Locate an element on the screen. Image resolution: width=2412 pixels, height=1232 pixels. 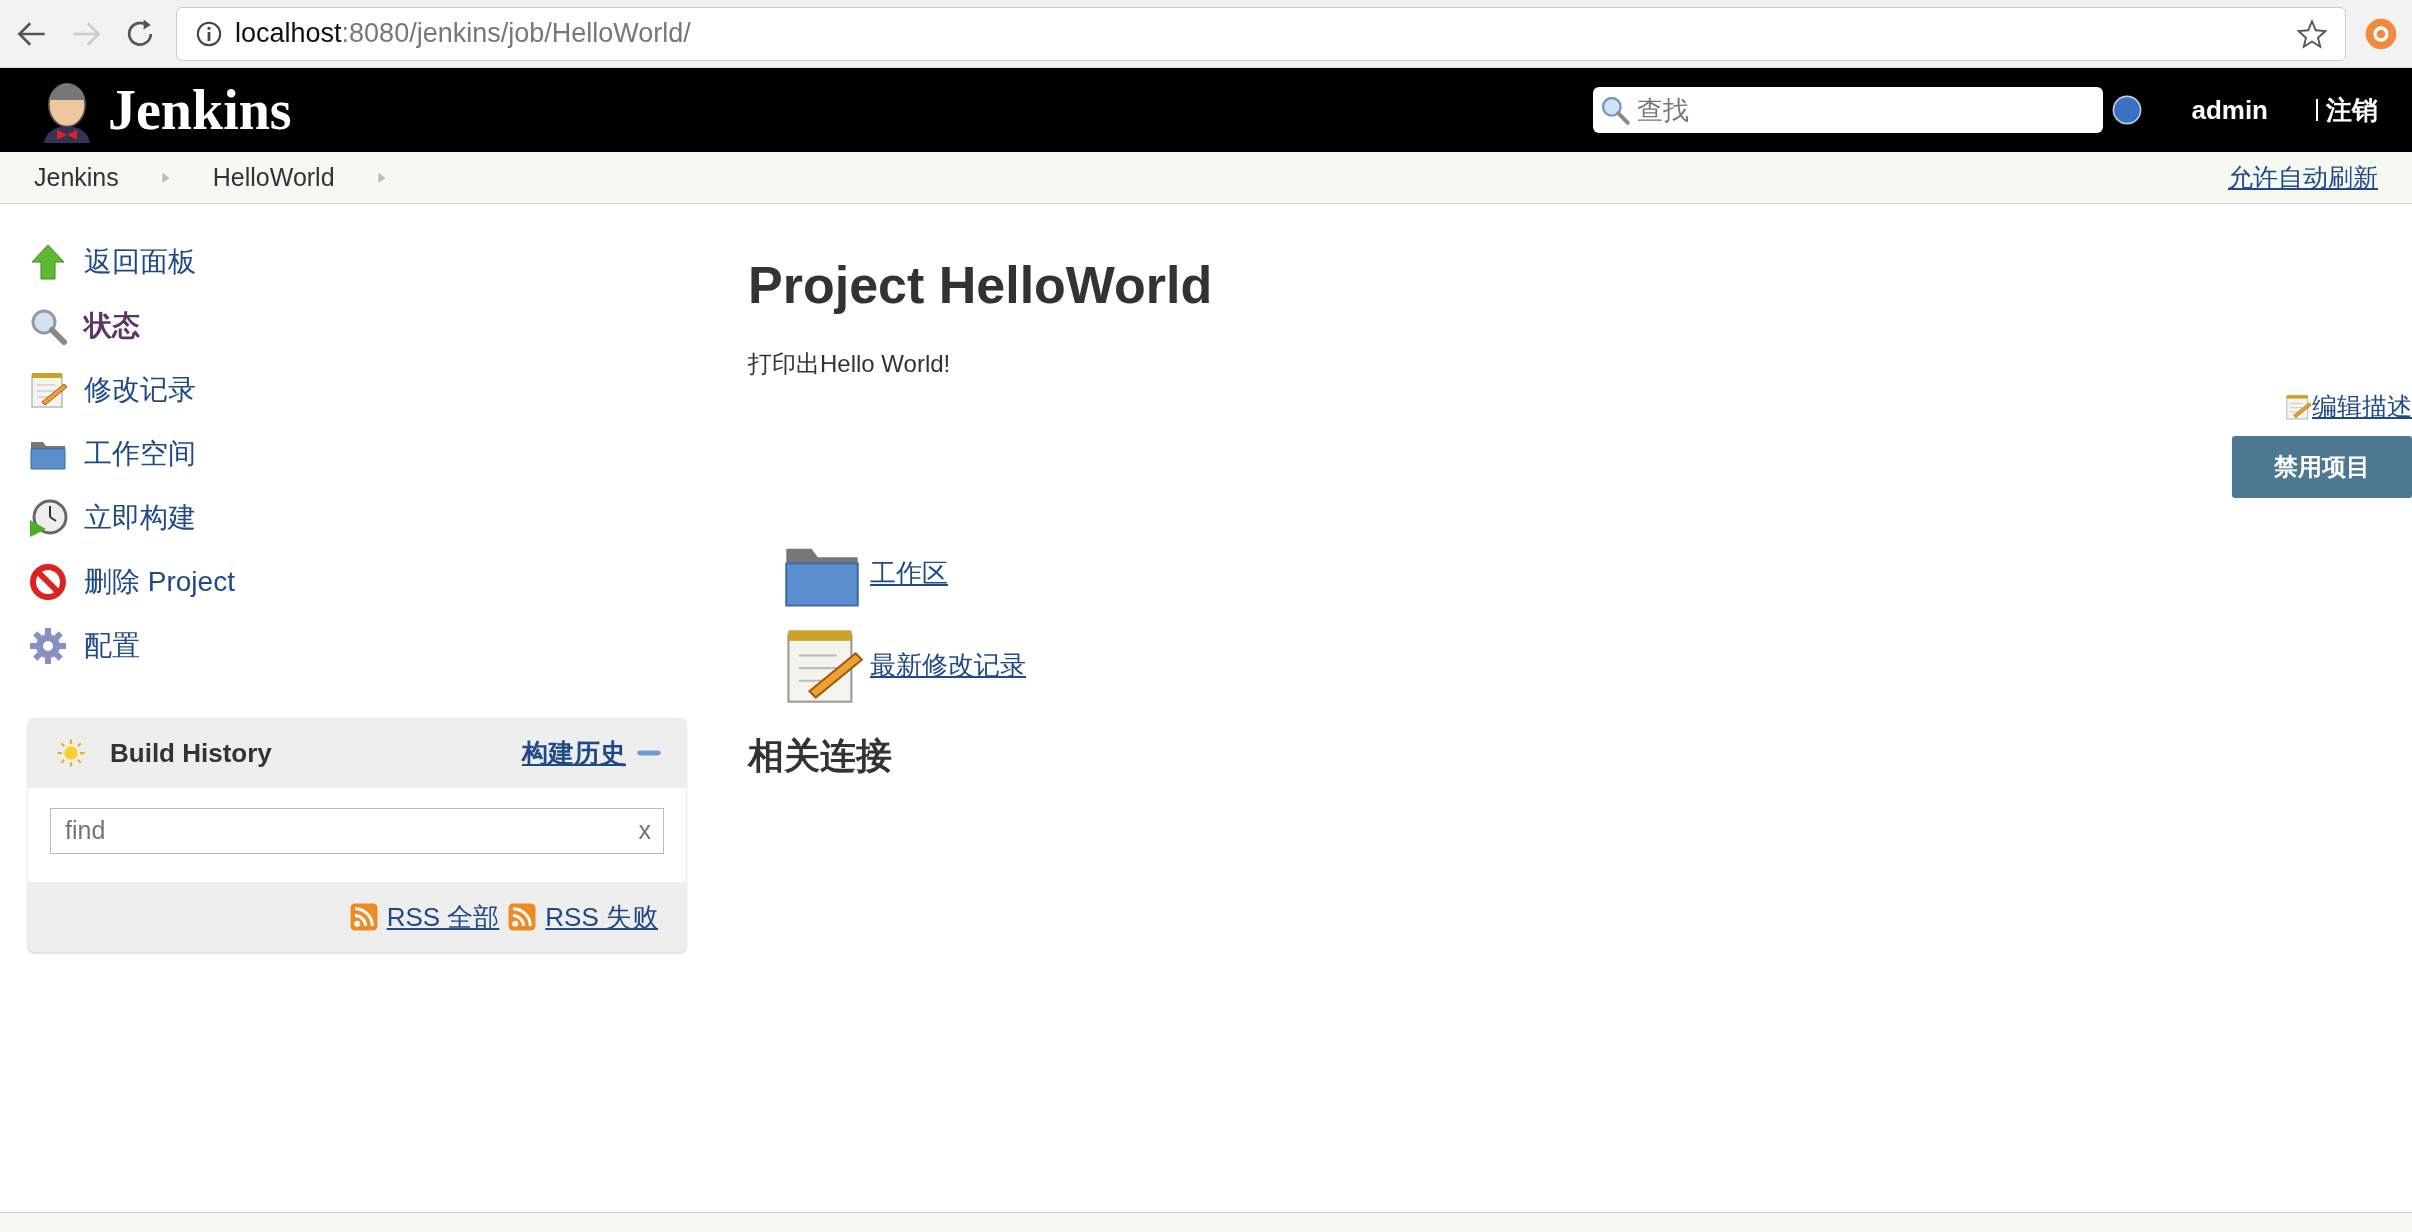
auto-refresh-link: 允许自动刷新 is located at coordinates (2303, 177).